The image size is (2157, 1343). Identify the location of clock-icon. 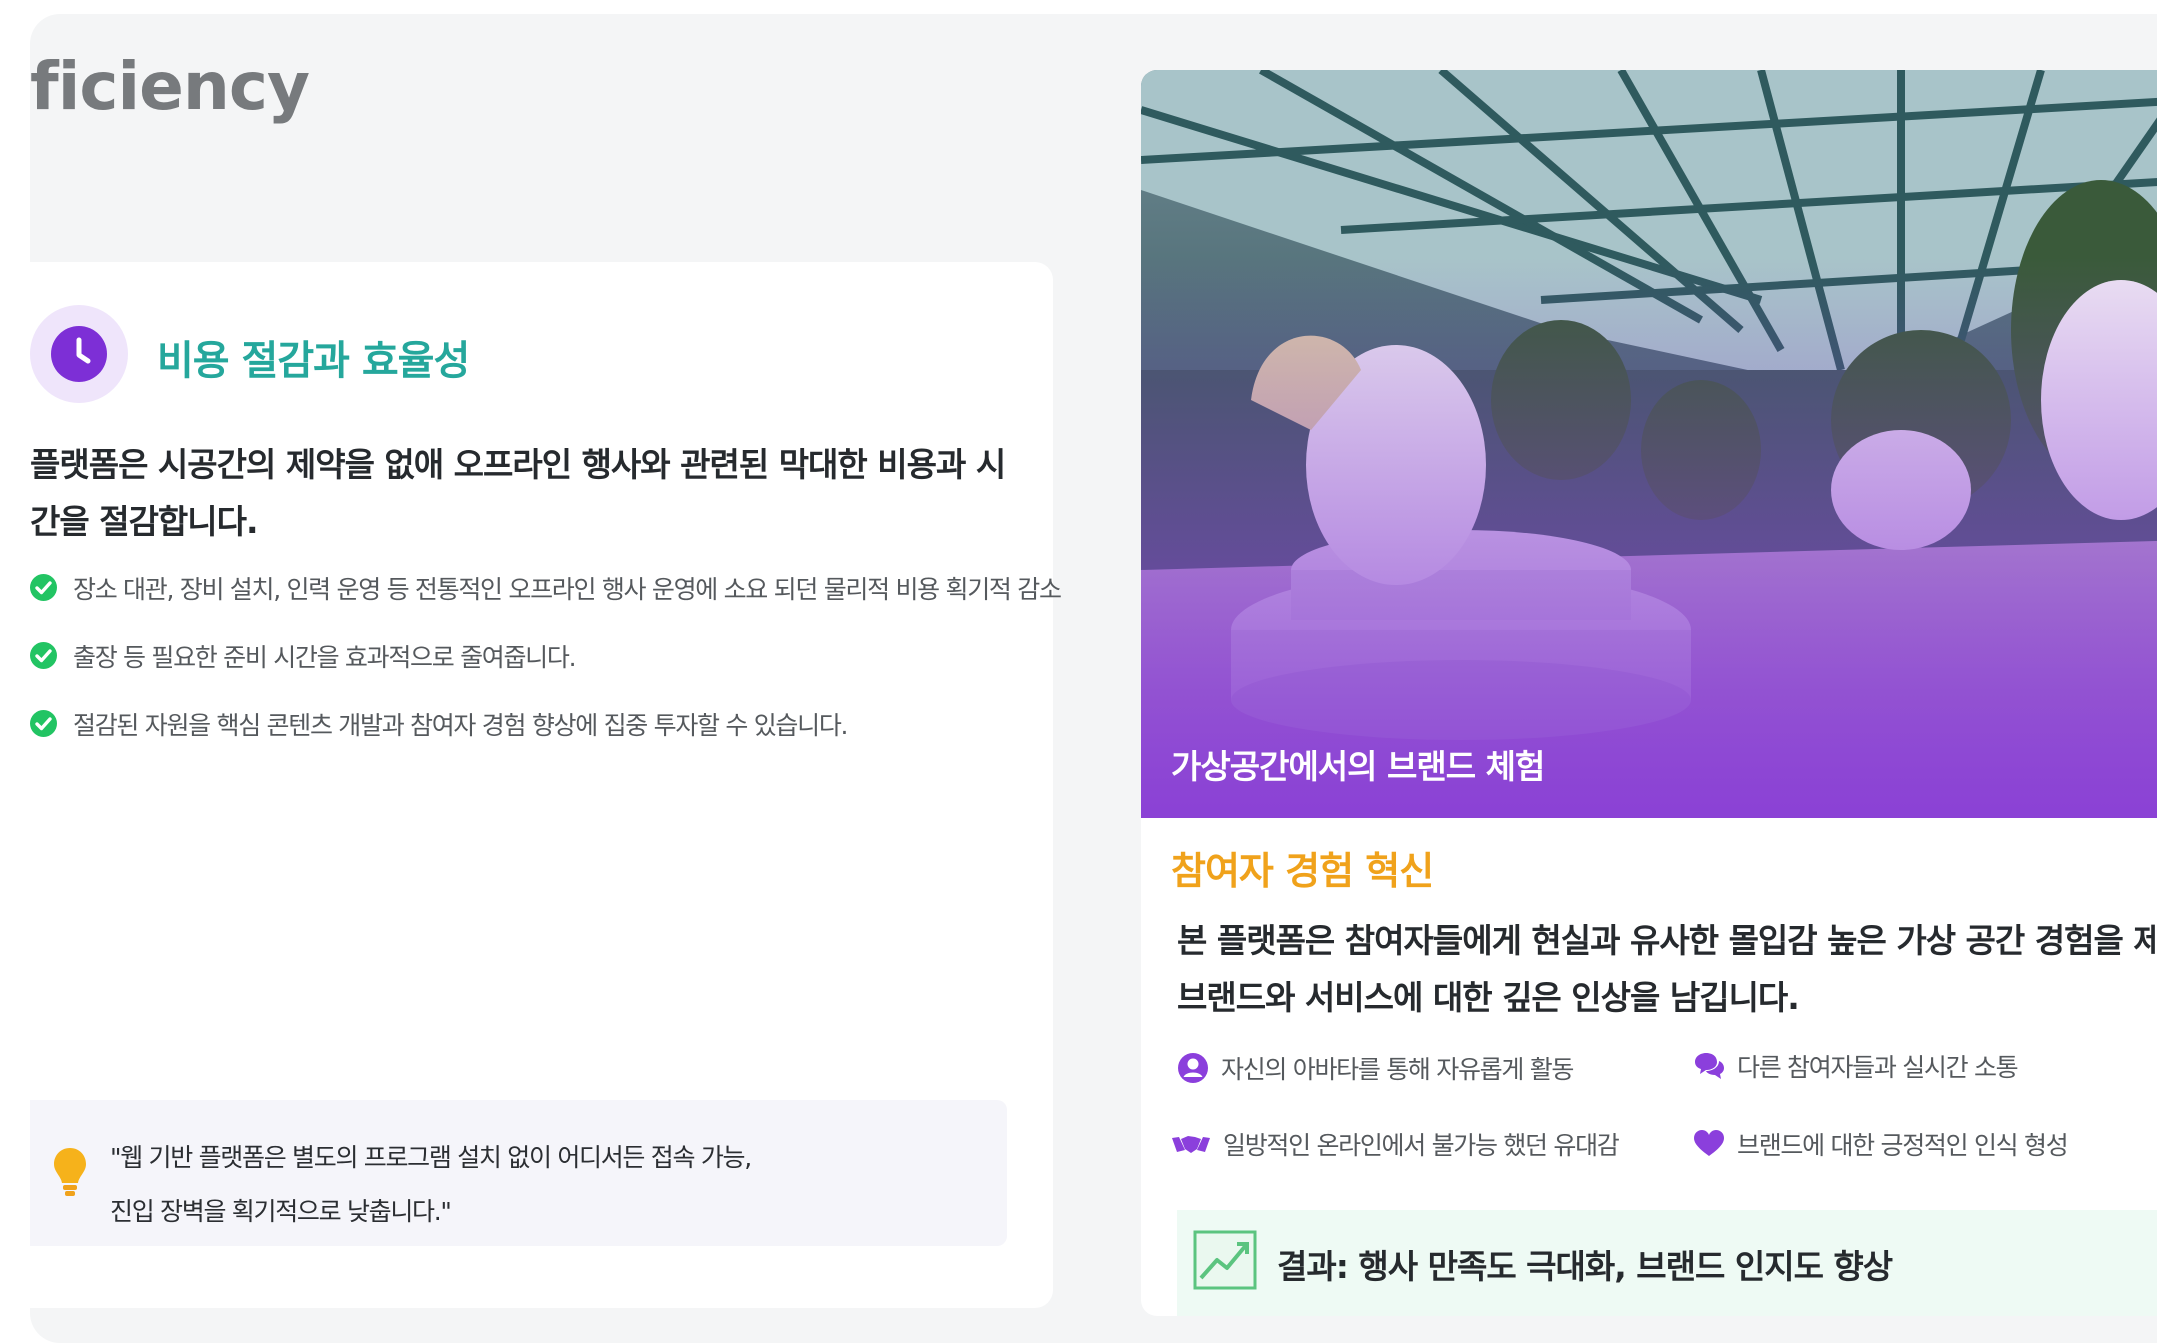
(79, 354).